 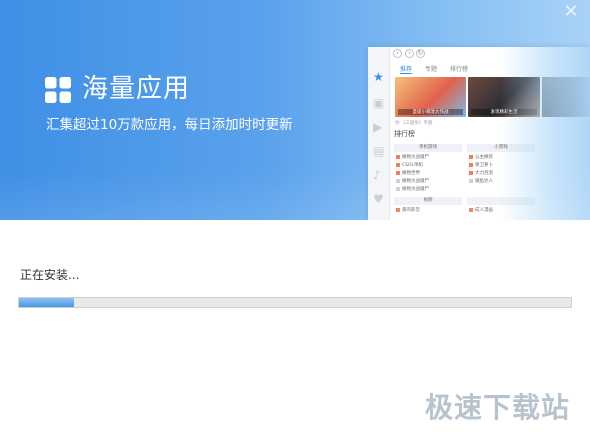 I want to click on banner-subtitle: 汇集超过10万款应用，每日添加时时更新, so click(x=169, y=125).